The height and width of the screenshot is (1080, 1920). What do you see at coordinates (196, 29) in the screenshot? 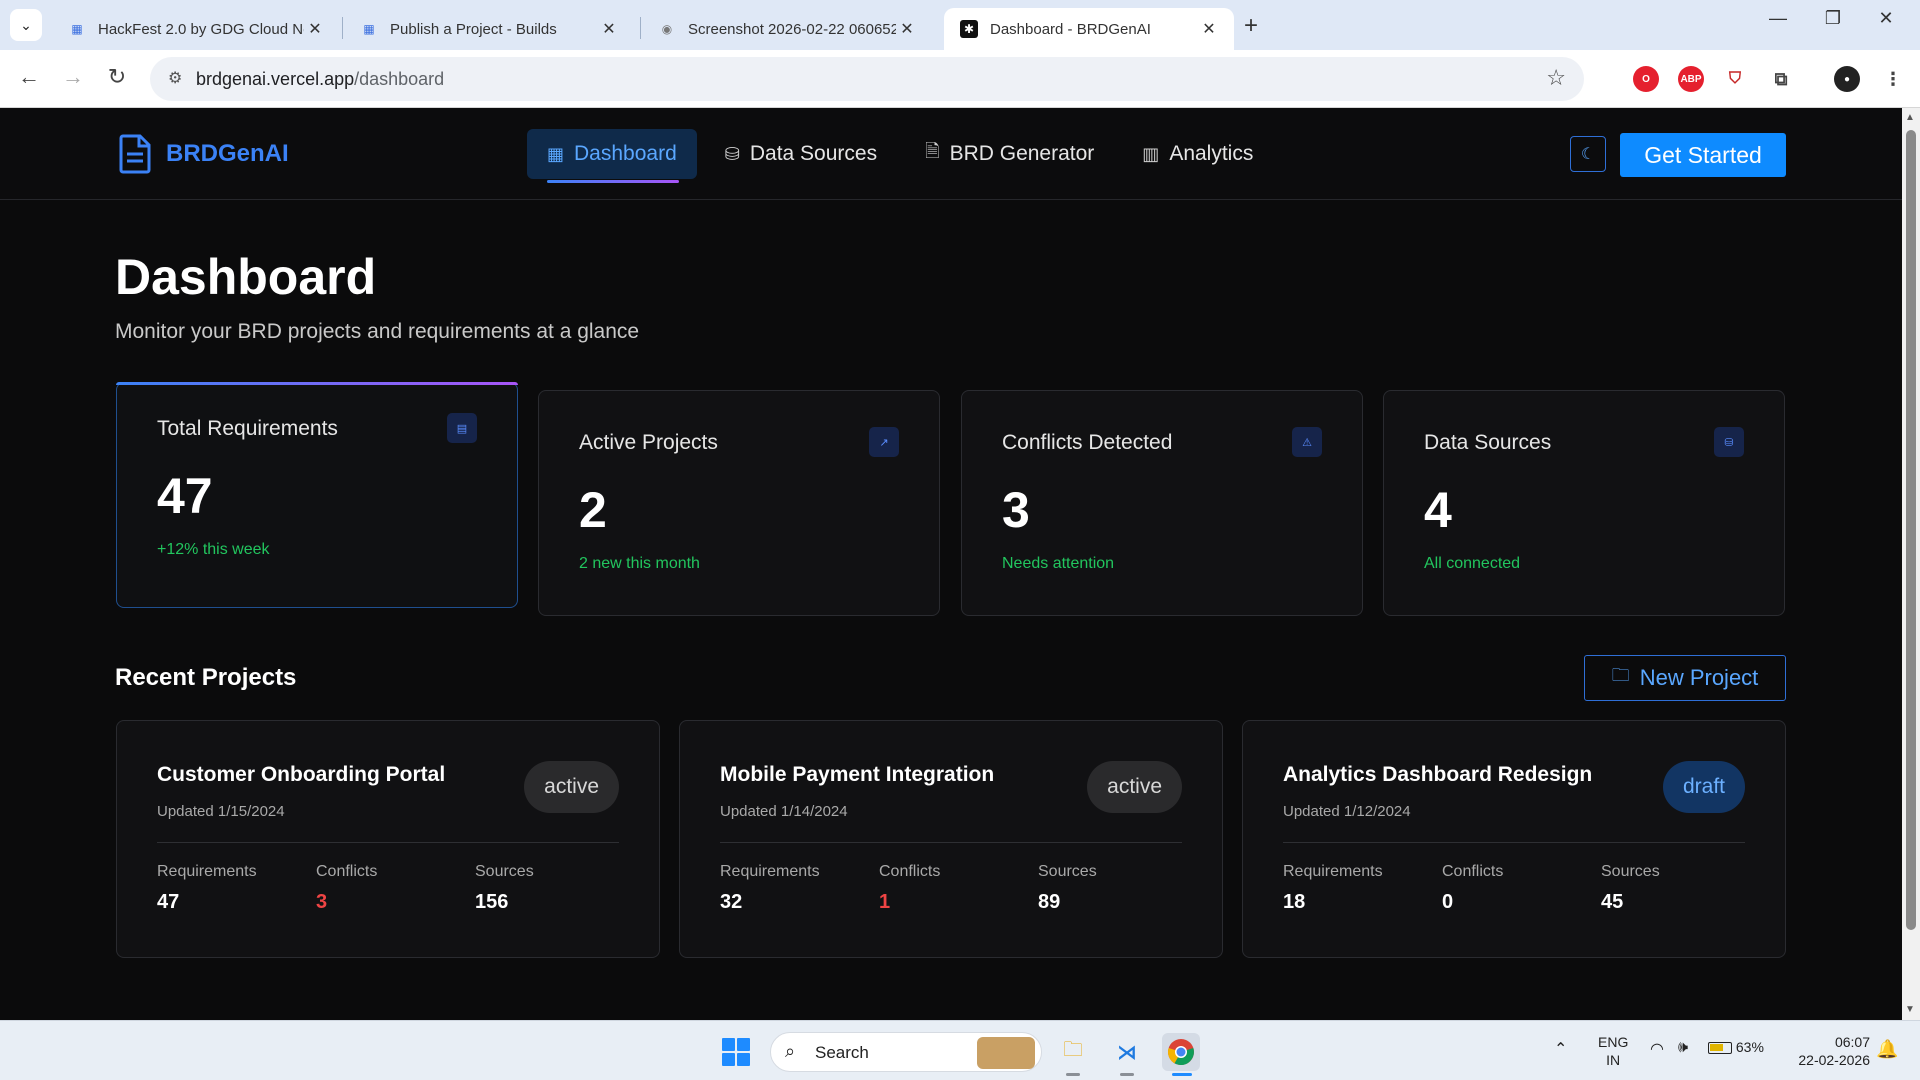
I see `browser-tab-hackfest: ▦ HackFest 2.0 by GDG Cloud New Delhi ✕` at bounding box center [196, 29].